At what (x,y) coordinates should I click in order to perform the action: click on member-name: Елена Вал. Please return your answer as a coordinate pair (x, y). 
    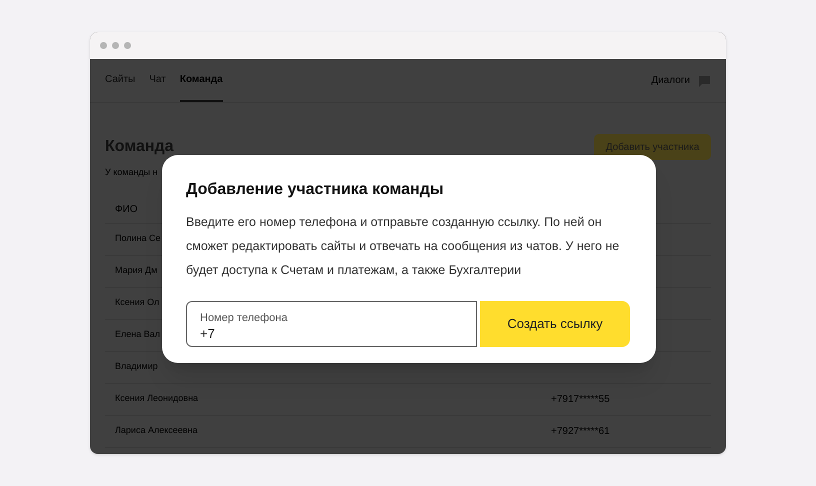
    Looking at the image, I should click on (137, 335).